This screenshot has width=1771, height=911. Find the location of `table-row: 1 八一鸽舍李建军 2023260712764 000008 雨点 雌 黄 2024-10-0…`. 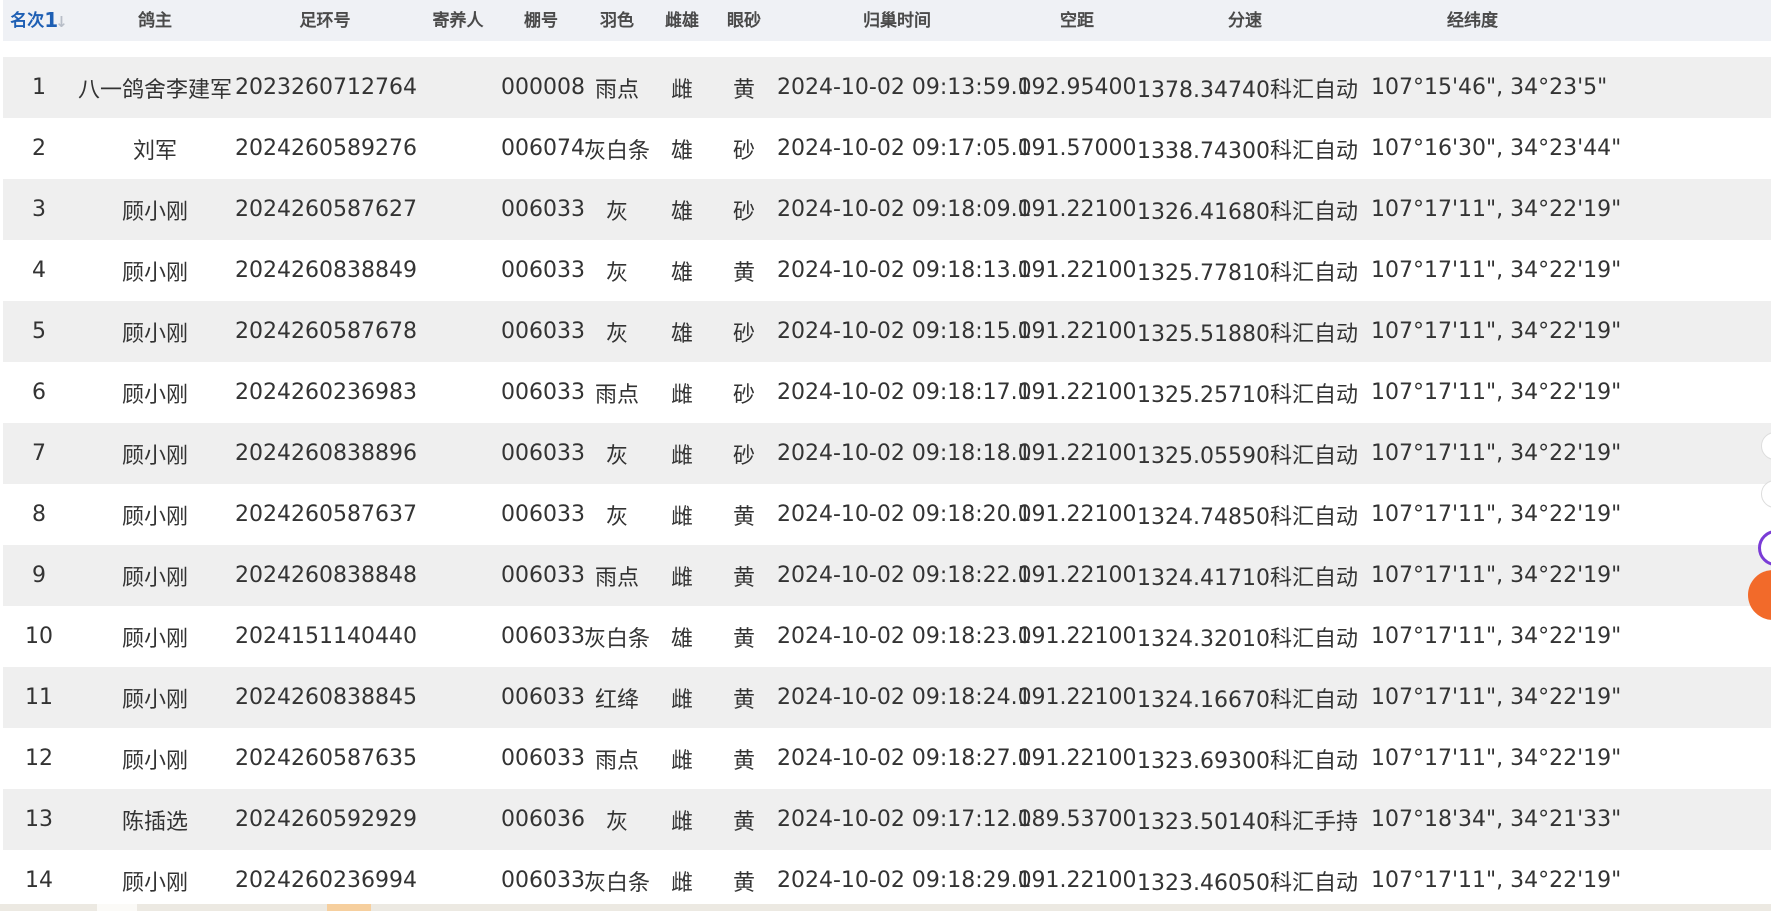

table-row: 1 八一鸽舍李建军 2023260712764 000008 雨点 雌 黄 2024-10-0… is located at coordinates (887, 87).